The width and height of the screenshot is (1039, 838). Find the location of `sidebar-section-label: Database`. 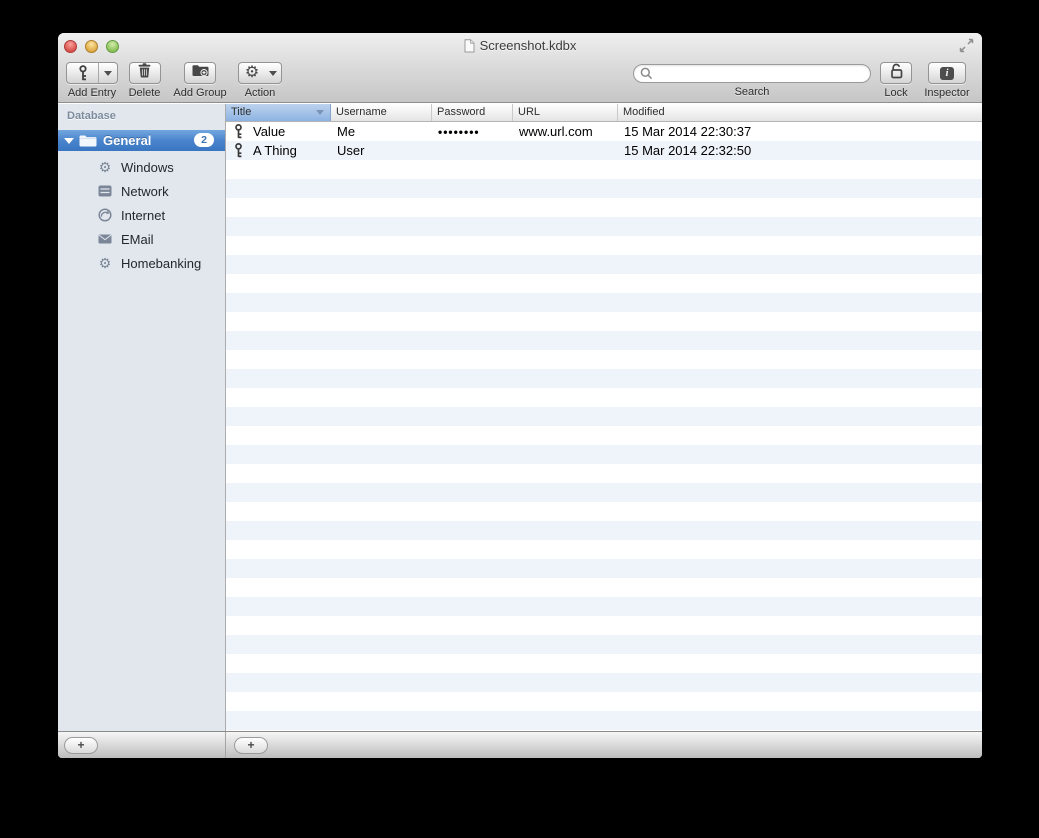

sidebar-section-label: Database is located at coordinates (91, 116).